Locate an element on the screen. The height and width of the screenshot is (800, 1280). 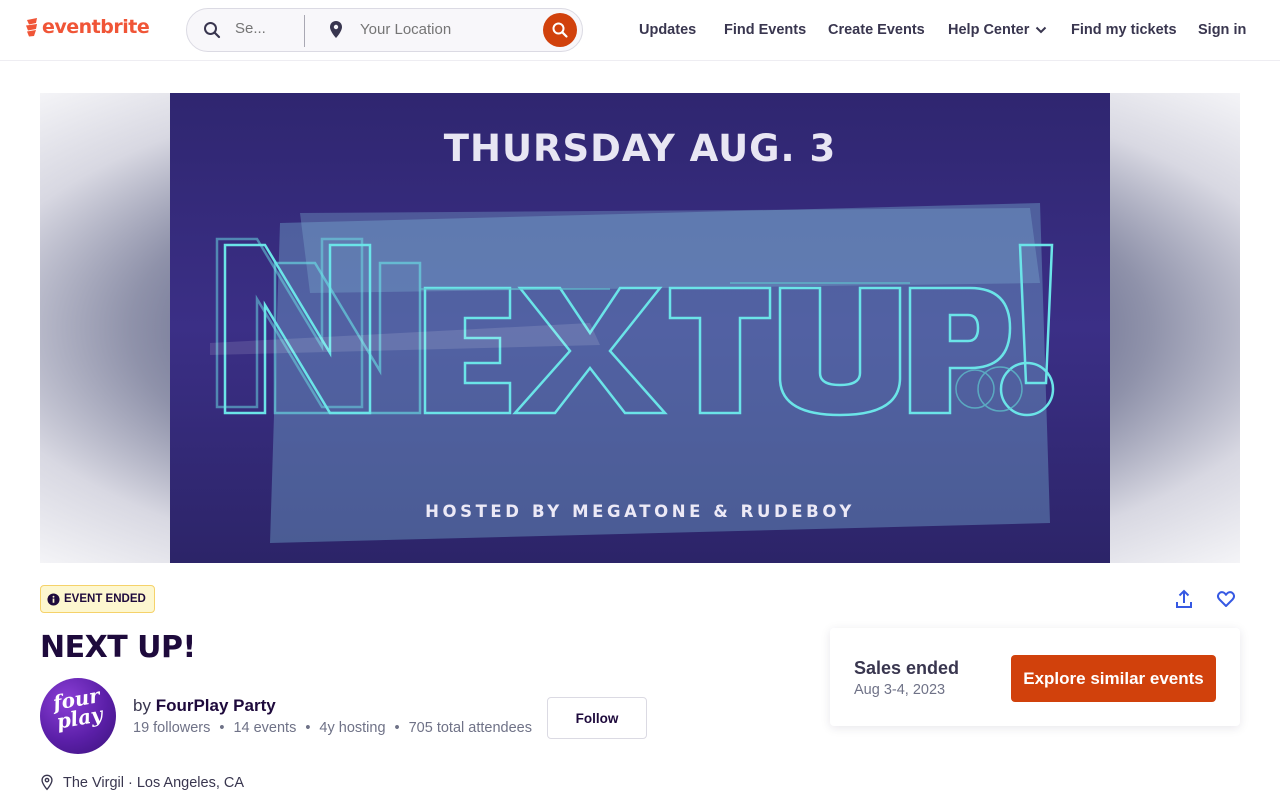
nav-create-events: Create Events is located at coordinates (876, 30).